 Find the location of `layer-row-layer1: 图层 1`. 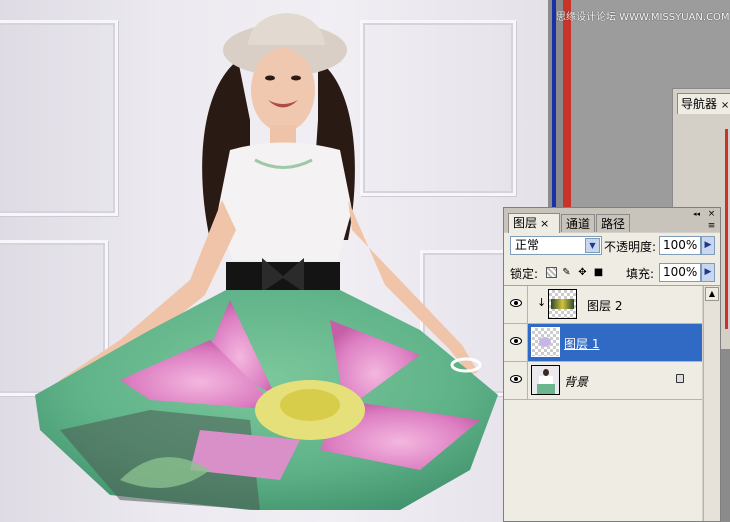

layer-row-layer1: 图层 1 is located at coordinates (603, 343).